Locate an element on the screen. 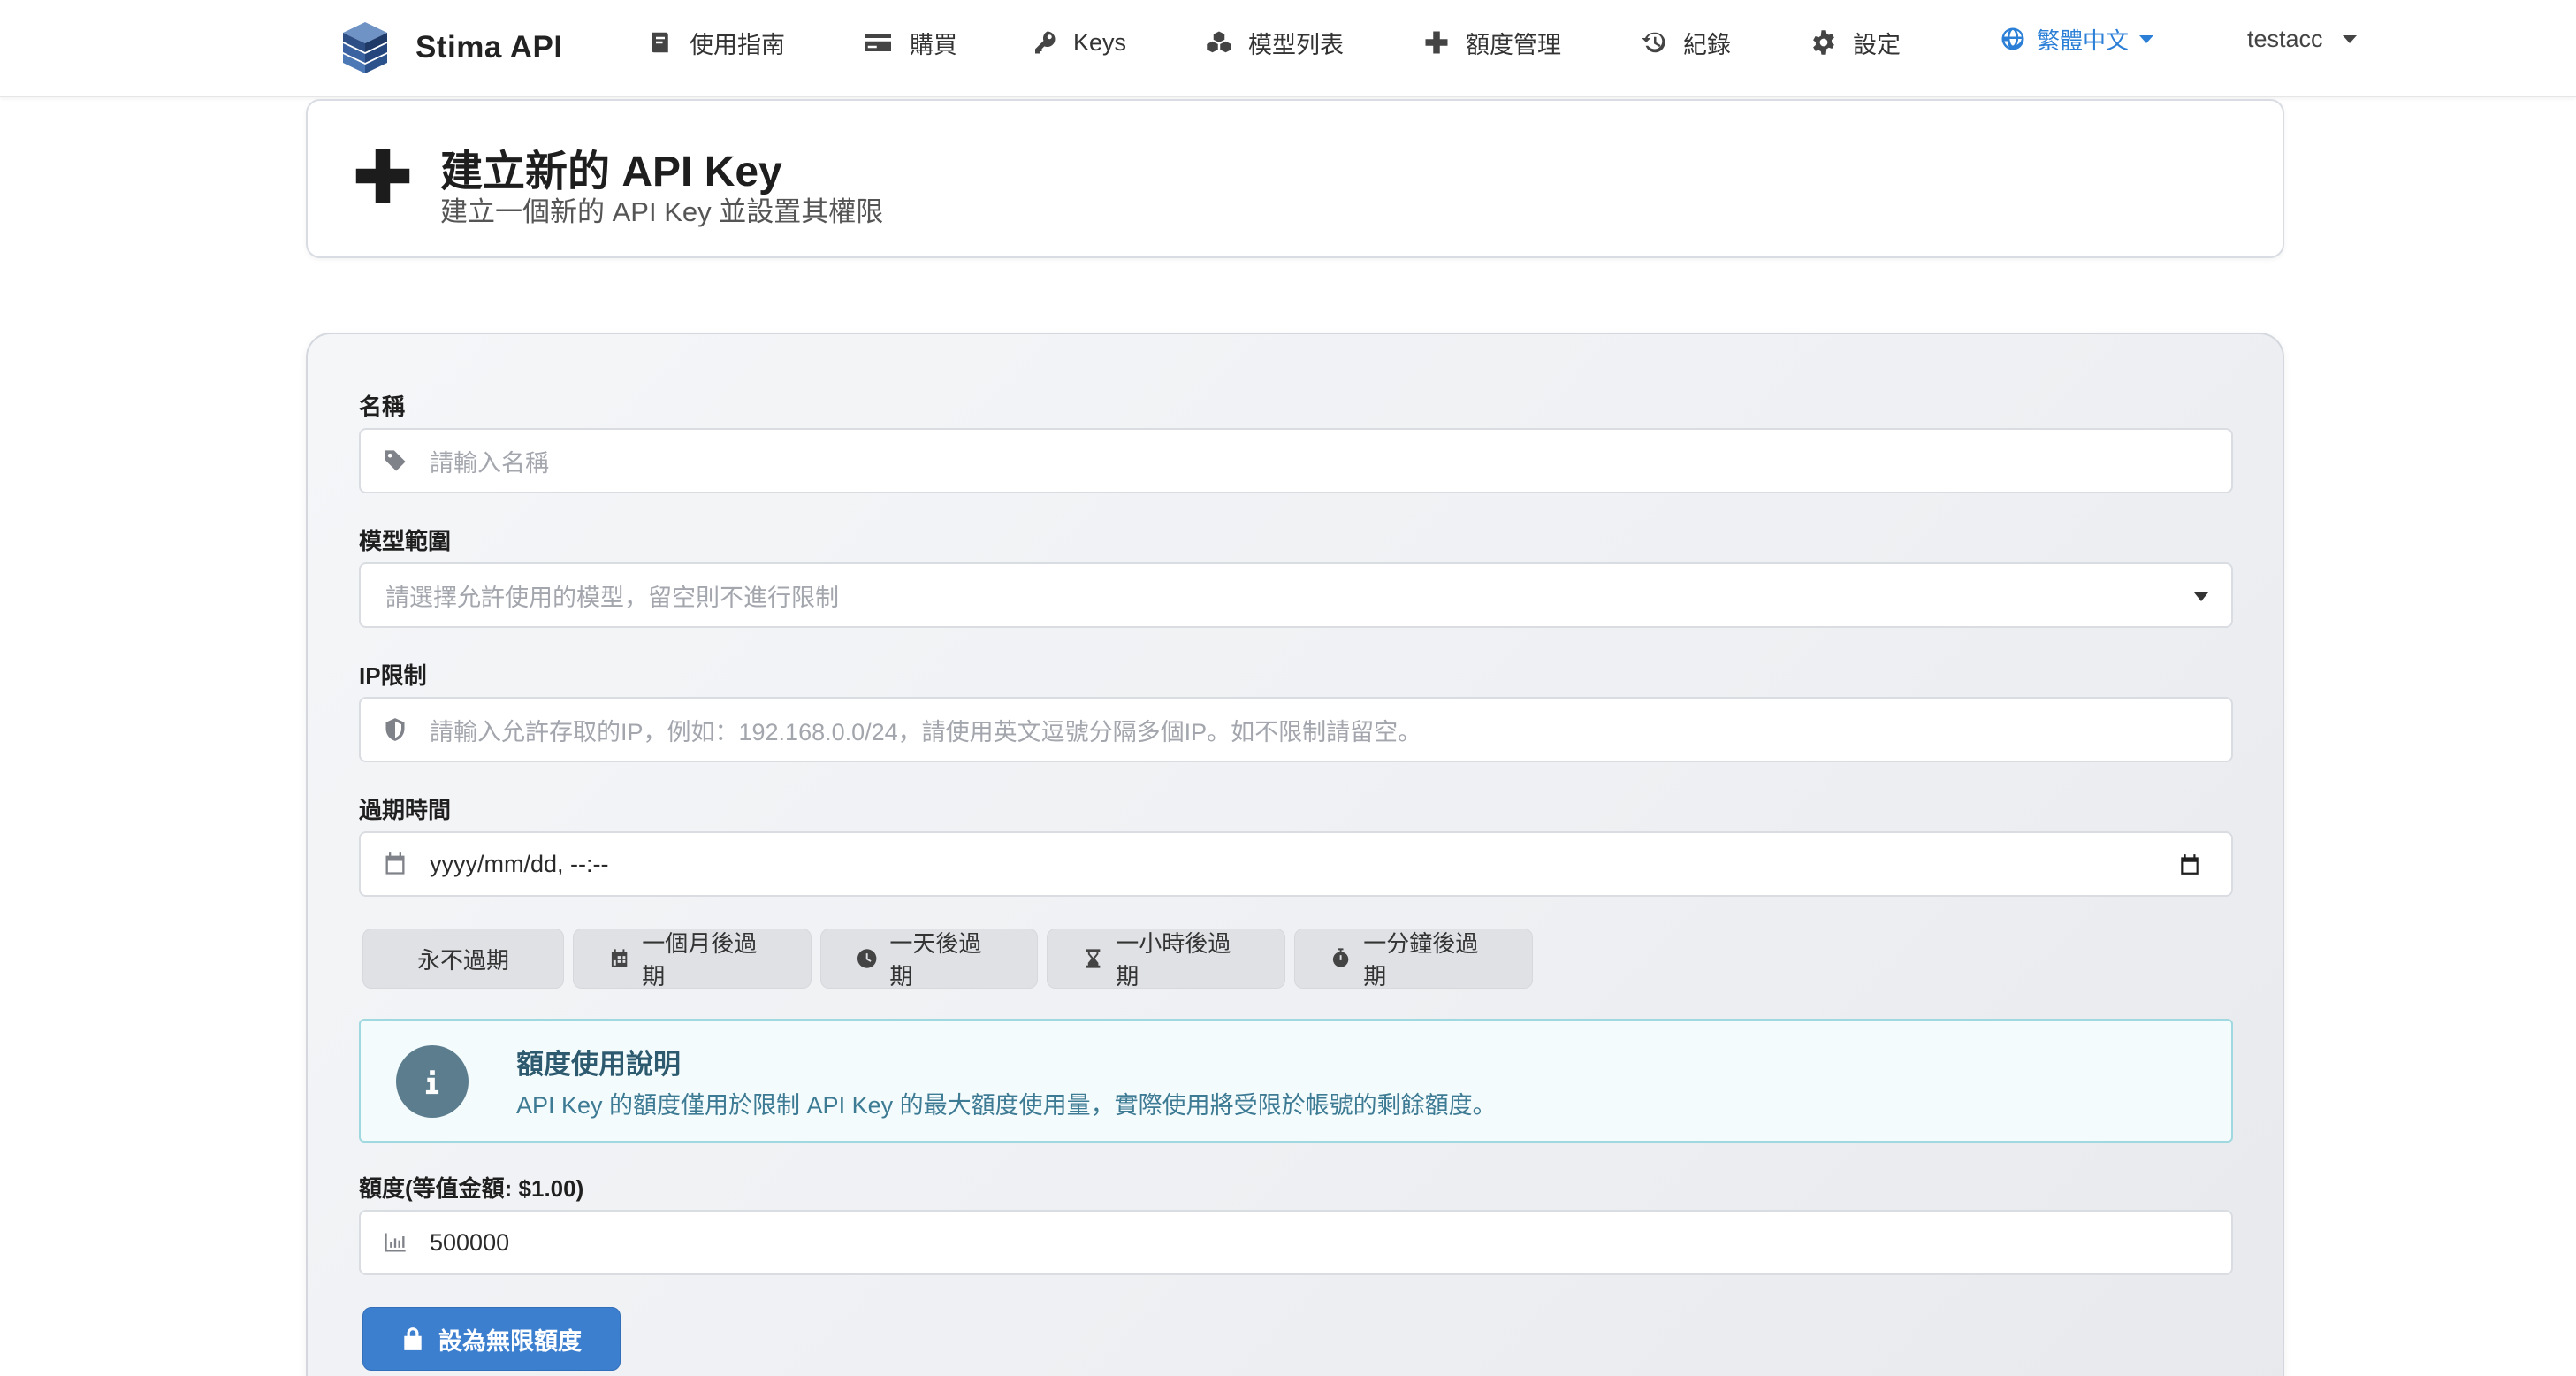 The image size is (2576, 1376). never-expire-button: 永不過期 is located at coordinates (463, 959).